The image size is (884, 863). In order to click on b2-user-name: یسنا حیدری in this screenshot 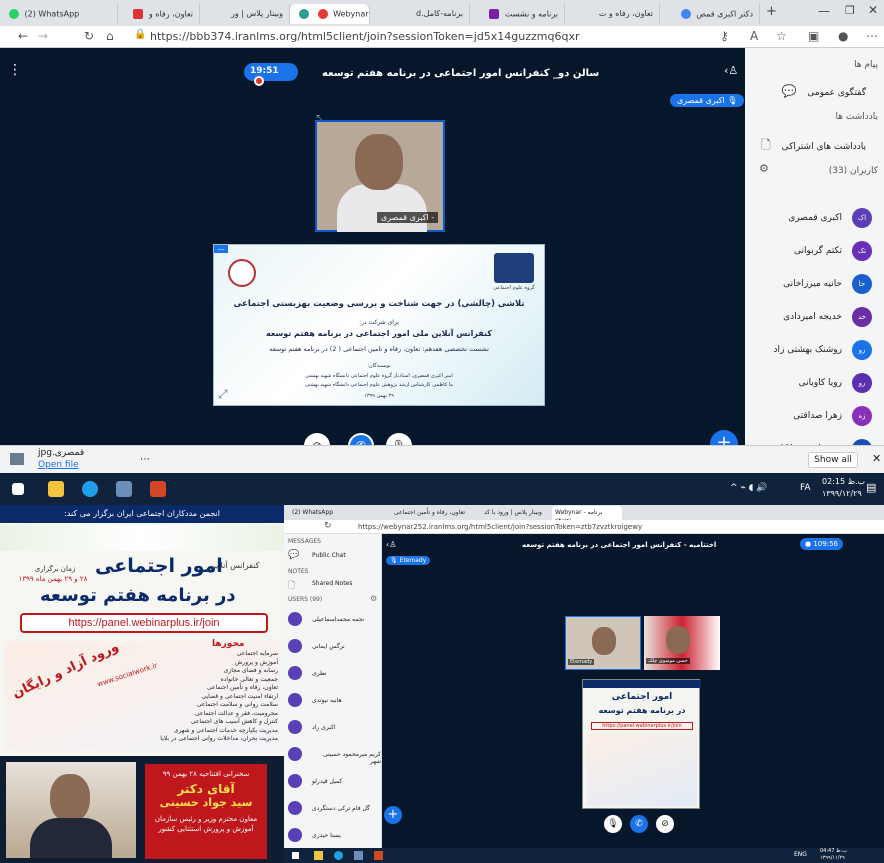, I will do `click(326, 835)`.